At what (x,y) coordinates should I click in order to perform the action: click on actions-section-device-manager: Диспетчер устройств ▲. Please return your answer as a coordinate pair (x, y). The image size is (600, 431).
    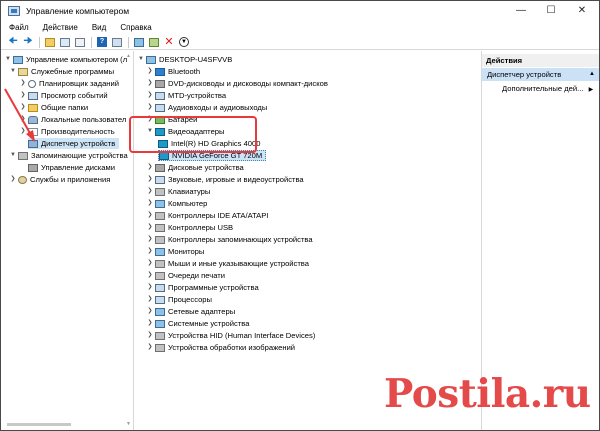
    Looking at the image, I should click on (540, 74).